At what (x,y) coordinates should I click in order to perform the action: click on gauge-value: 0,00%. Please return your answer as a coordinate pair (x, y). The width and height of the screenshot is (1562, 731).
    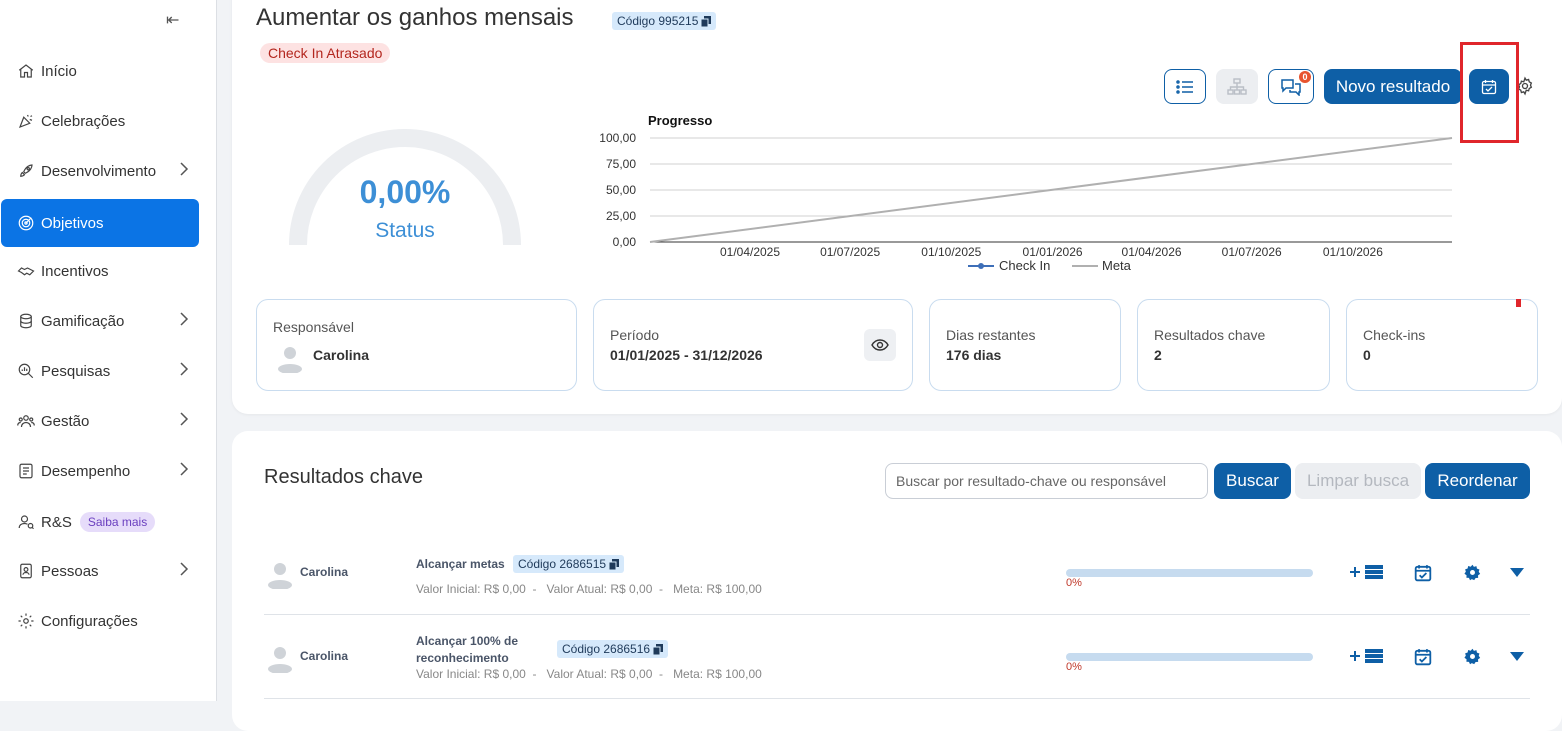
    Looking at the image, I should click on (405, 192).